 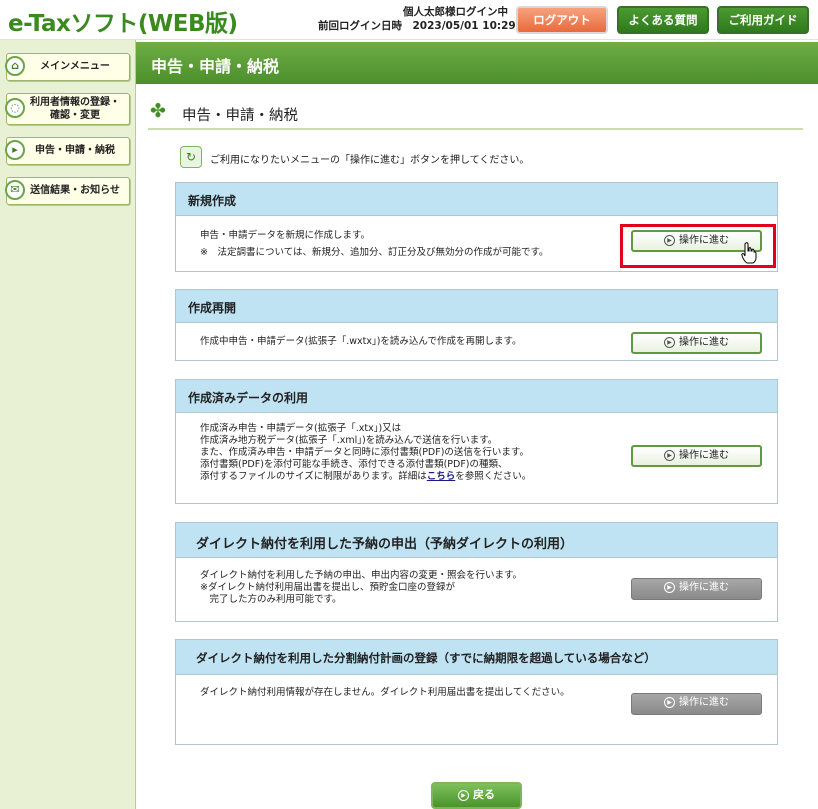 I want to click on sidebar-item-label: 申告・申請・納税, so click(x=75, y=150).